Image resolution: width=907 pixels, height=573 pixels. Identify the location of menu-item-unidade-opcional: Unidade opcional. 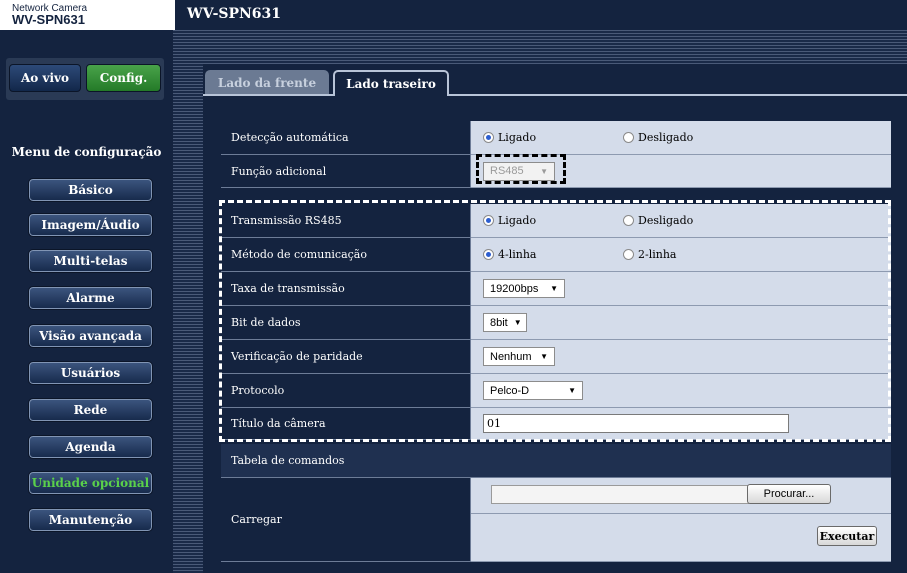
(90, 483).